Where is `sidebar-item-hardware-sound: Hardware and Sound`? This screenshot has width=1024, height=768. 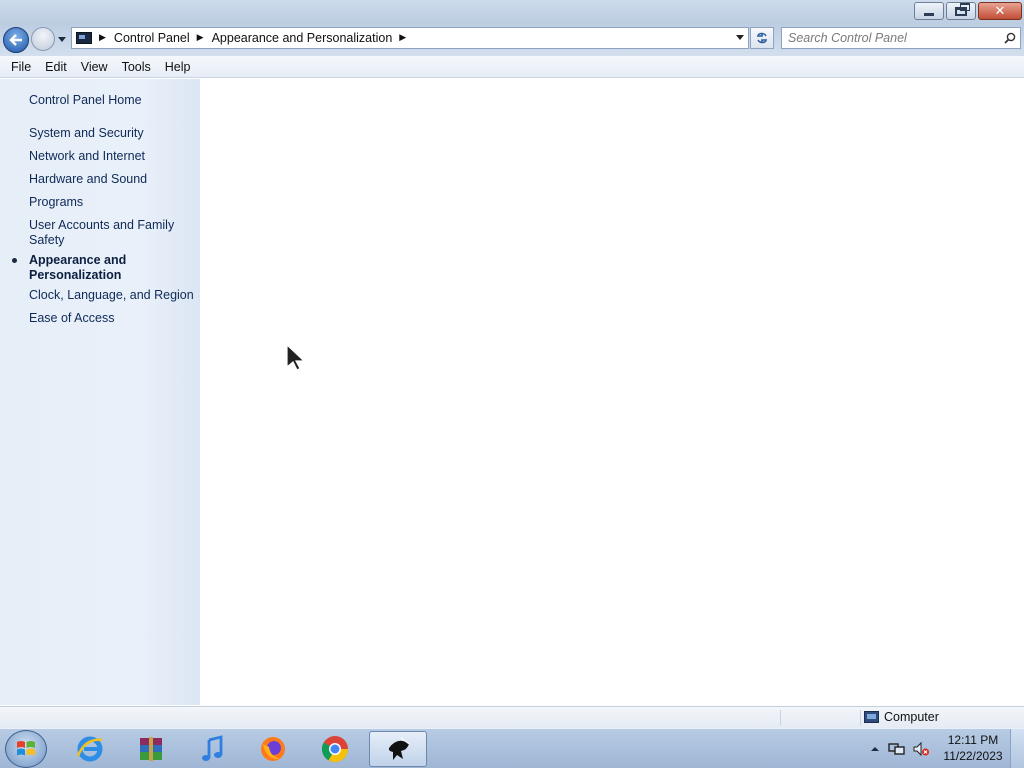
sidebar-item-hardware-sound: Hardware and Sound is located at coordinates (111, 179).